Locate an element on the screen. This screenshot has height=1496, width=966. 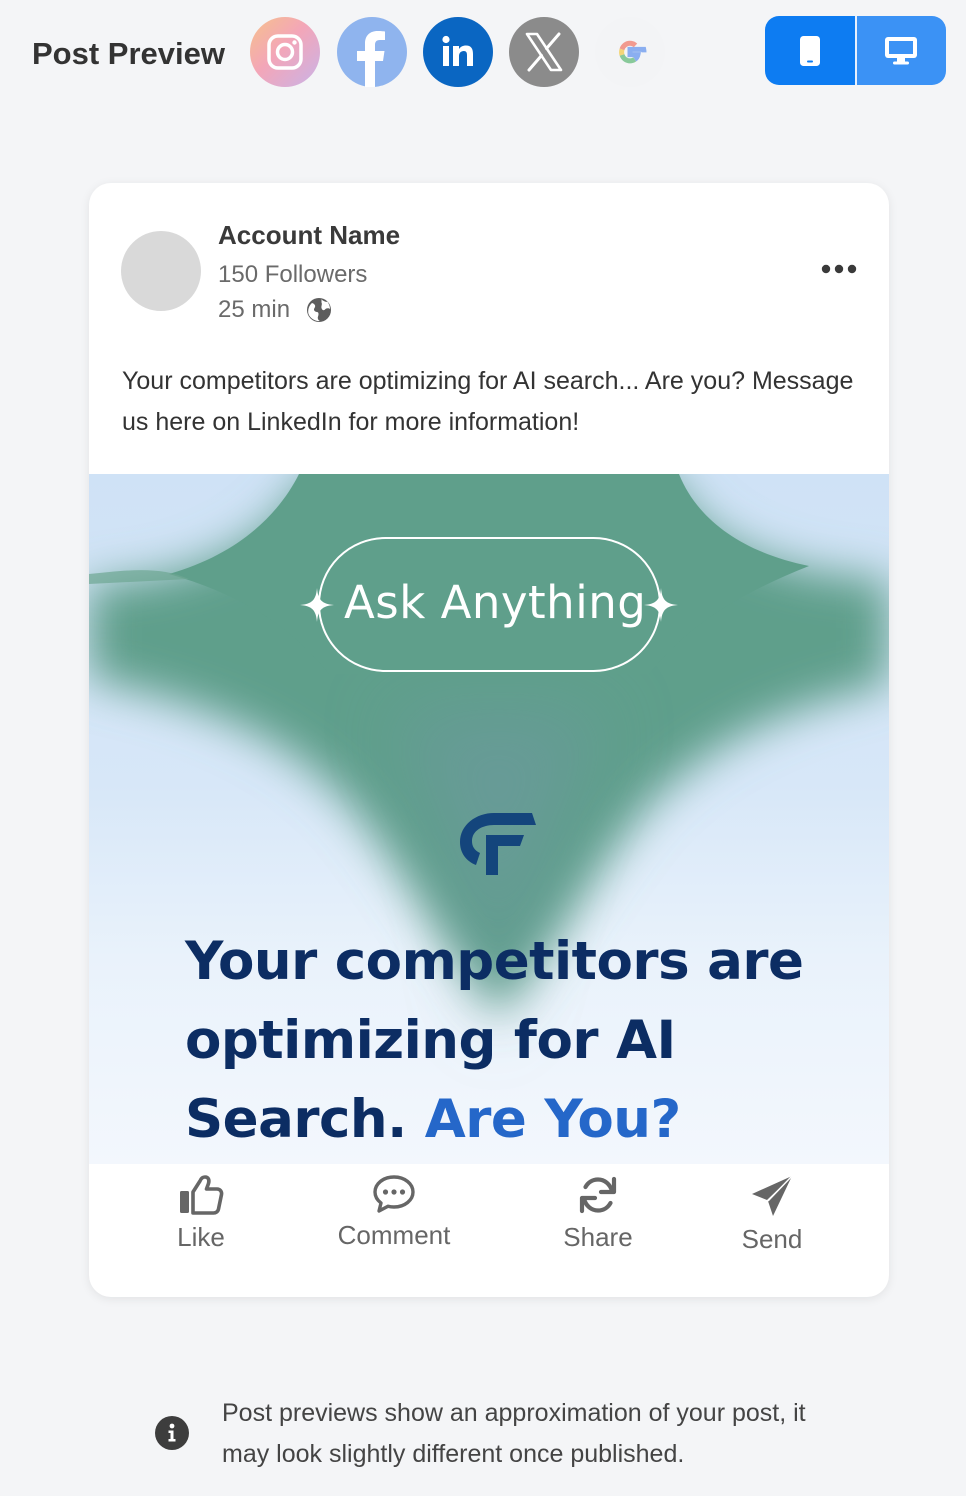
desktop-view-button is located at coordinates (901, 50).